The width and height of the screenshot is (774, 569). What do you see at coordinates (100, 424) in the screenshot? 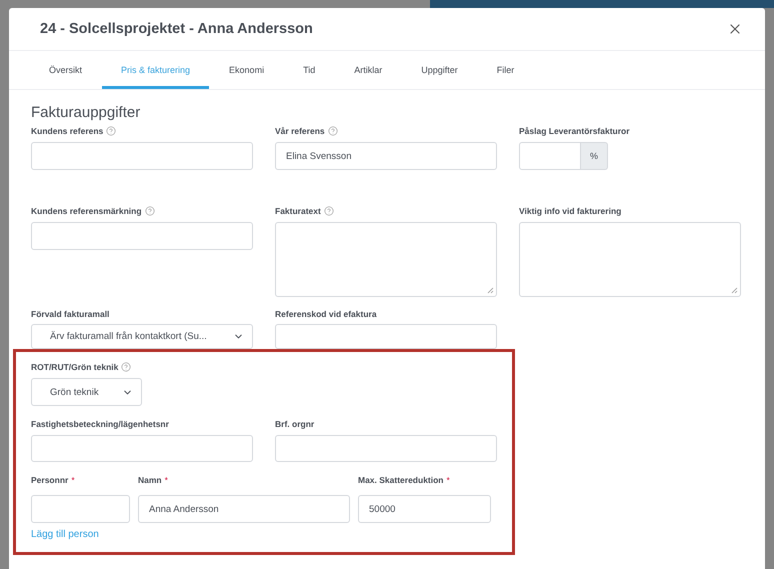
I see `field-label: Fastighetsbeteckning/lägenhetsnr` at bounding box center [100, 424].